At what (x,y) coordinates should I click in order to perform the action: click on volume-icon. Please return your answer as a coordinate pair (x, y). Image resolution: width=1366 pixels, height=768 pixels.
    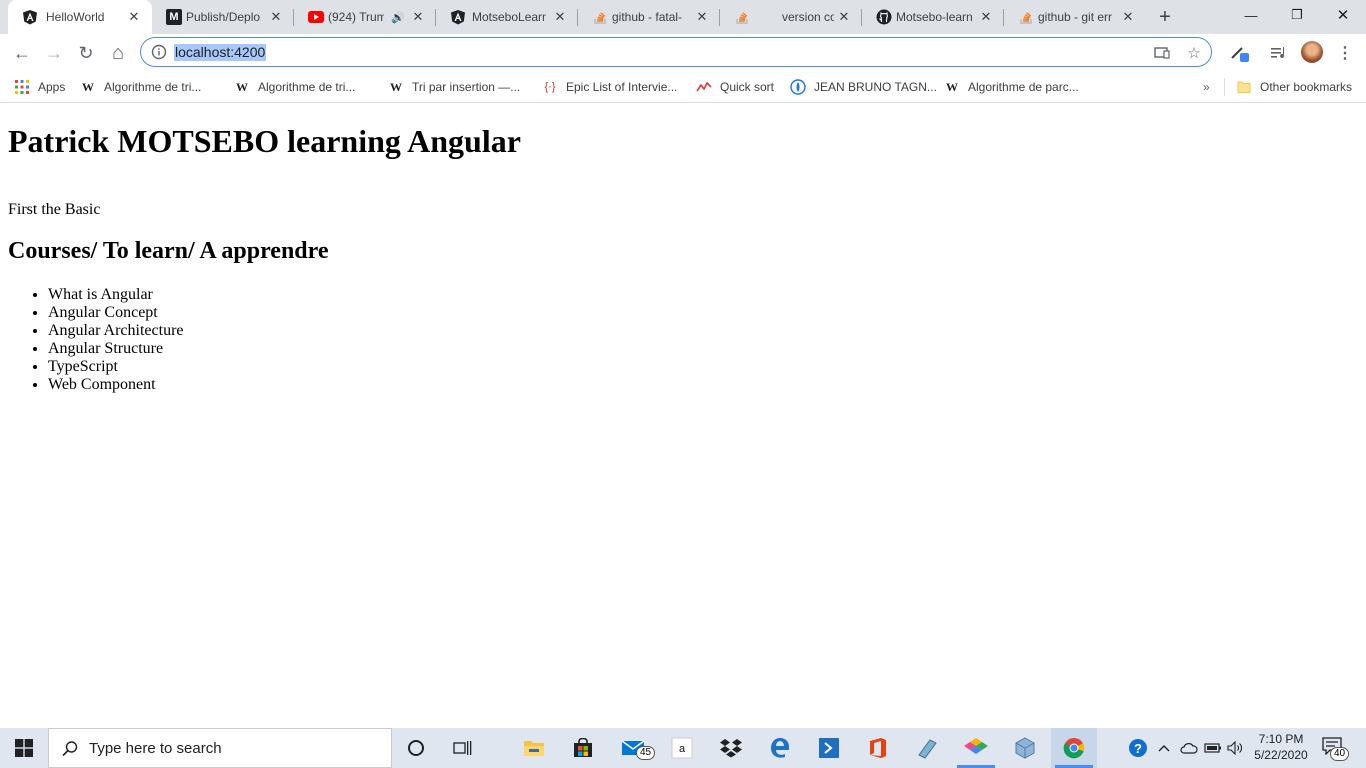
    Looking at the image, I should click on (1236, 748).